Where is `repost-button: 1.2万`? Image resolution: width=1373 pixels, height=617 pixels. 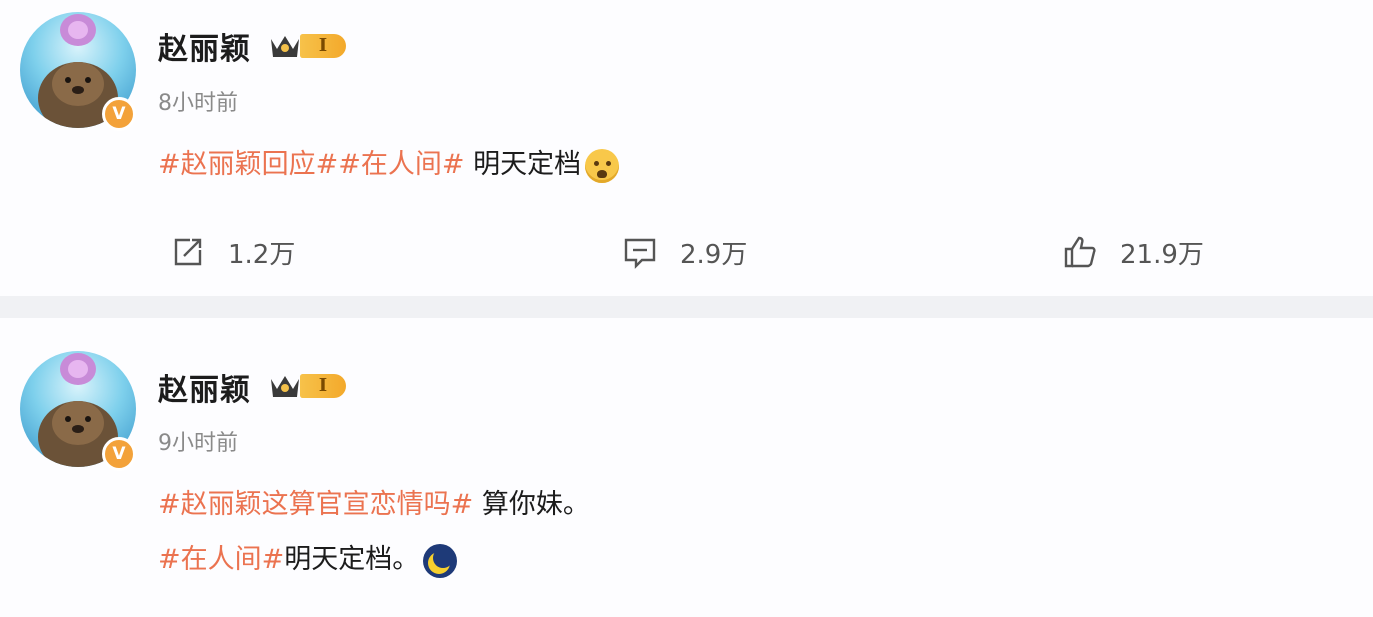
repost-button: 1.2万 is located at coordinates (232, 252).